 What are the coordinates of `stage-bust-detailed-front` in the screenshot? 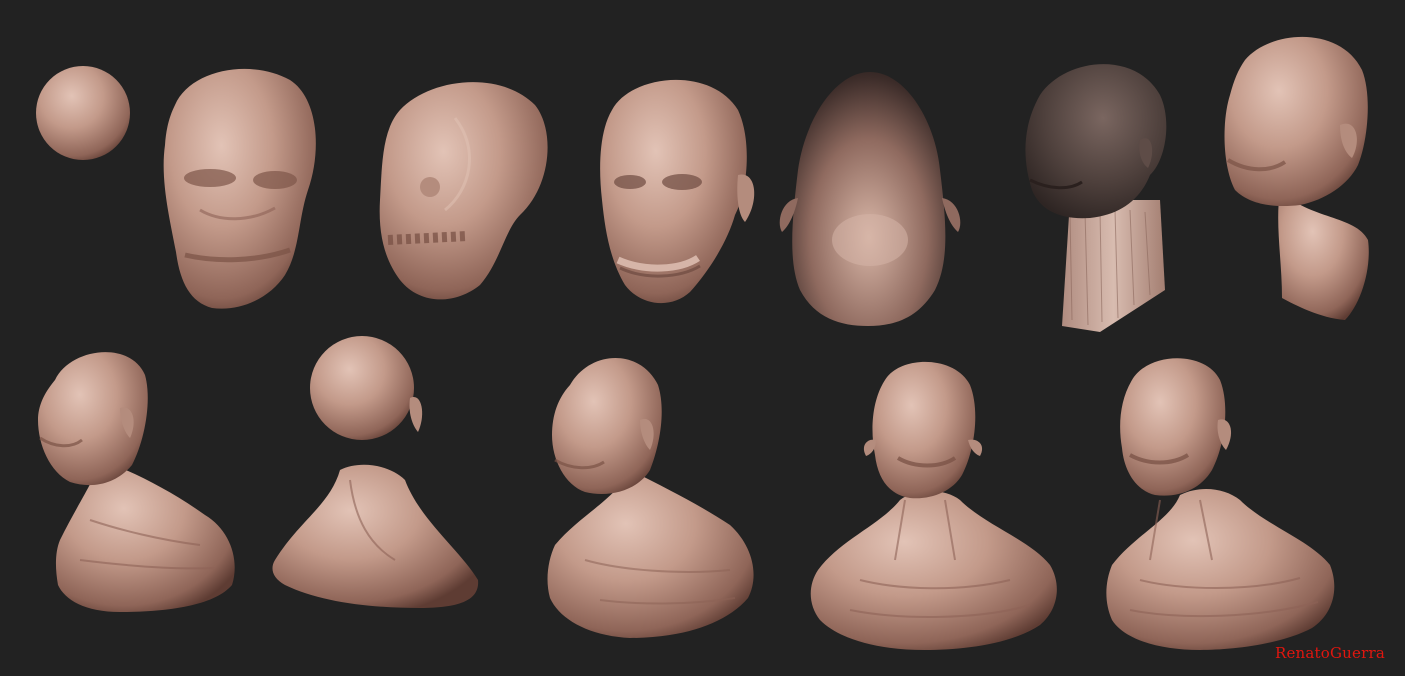 It's located at (933, 505).